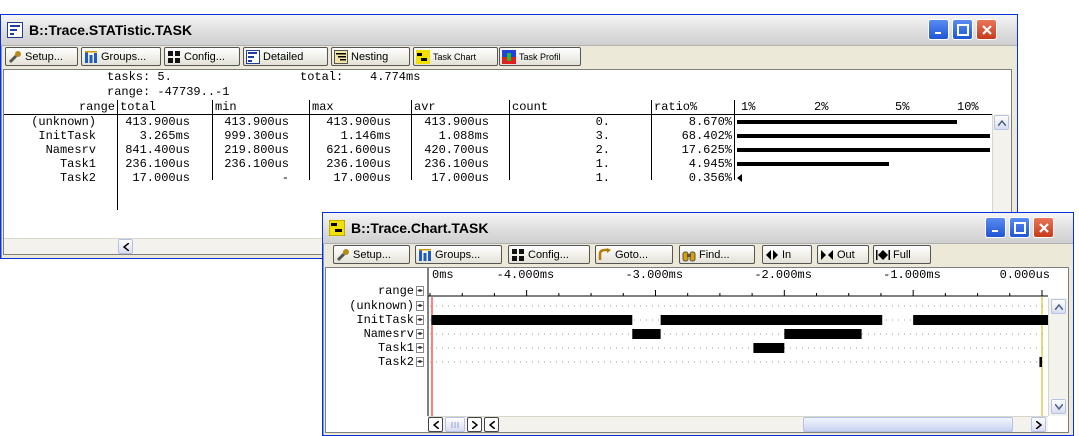 This screenshot has height=436, width=1079. I want to click on detailed-button: Detailed, so click(285, 56).